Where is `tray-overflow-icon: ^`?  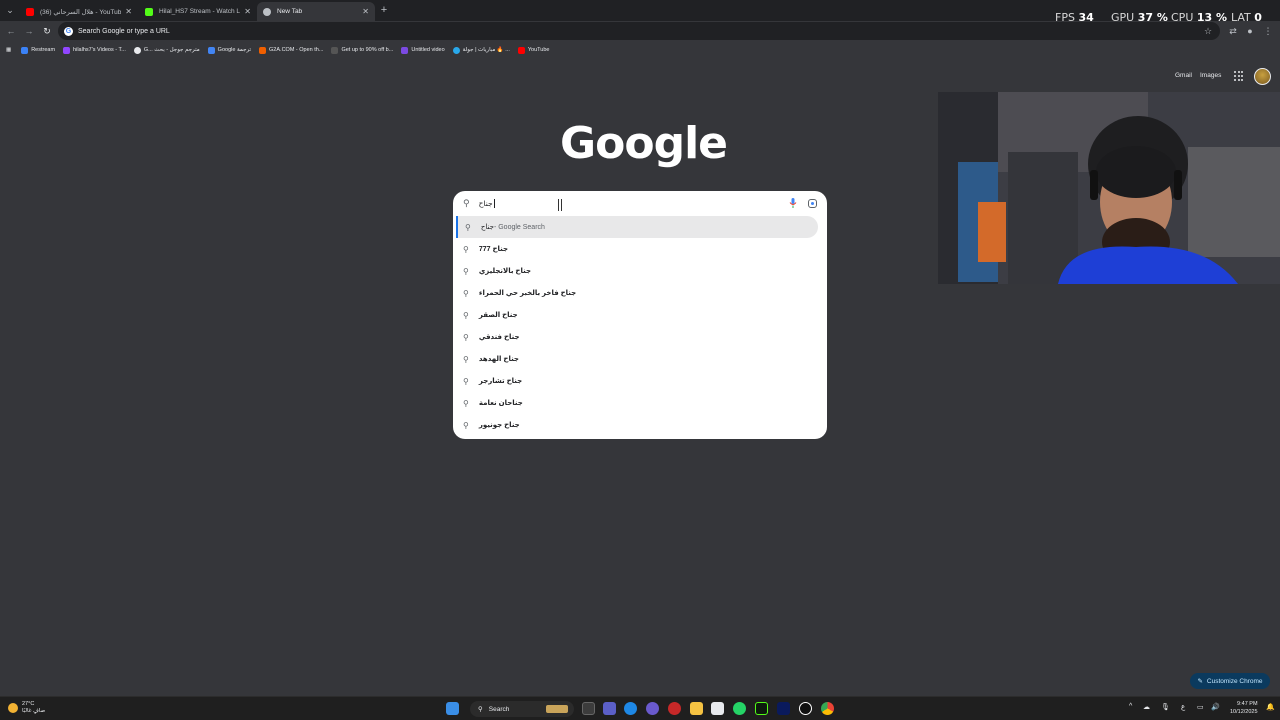
tray-overflow-icon: ^ is located at coordinates (1130, 706).